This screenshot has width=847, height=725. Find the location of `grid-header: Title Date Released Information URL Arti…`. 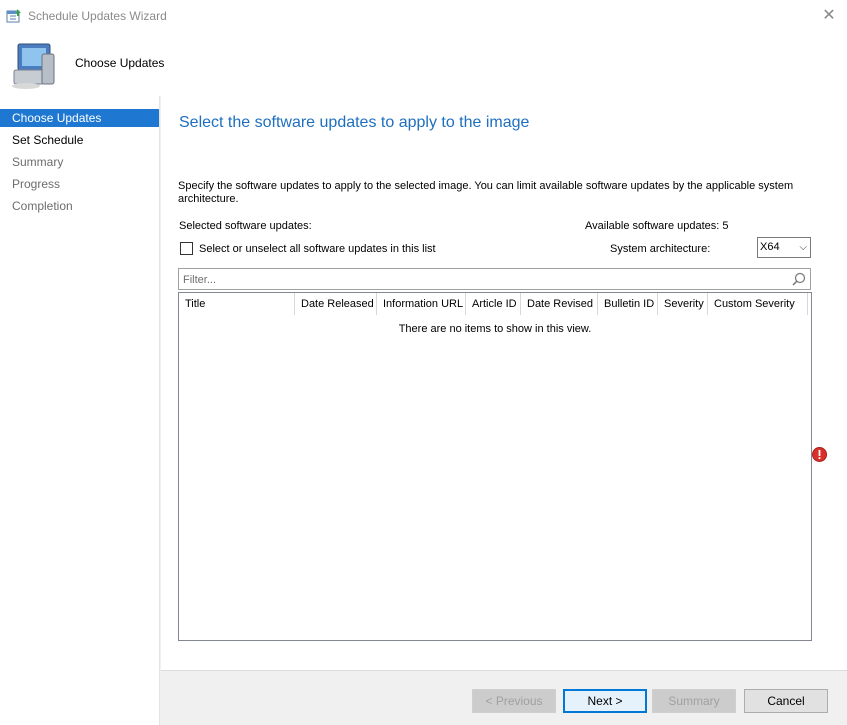

grid-header: Title Date Released Information URL Arti… is located at coordinates (495, 304).